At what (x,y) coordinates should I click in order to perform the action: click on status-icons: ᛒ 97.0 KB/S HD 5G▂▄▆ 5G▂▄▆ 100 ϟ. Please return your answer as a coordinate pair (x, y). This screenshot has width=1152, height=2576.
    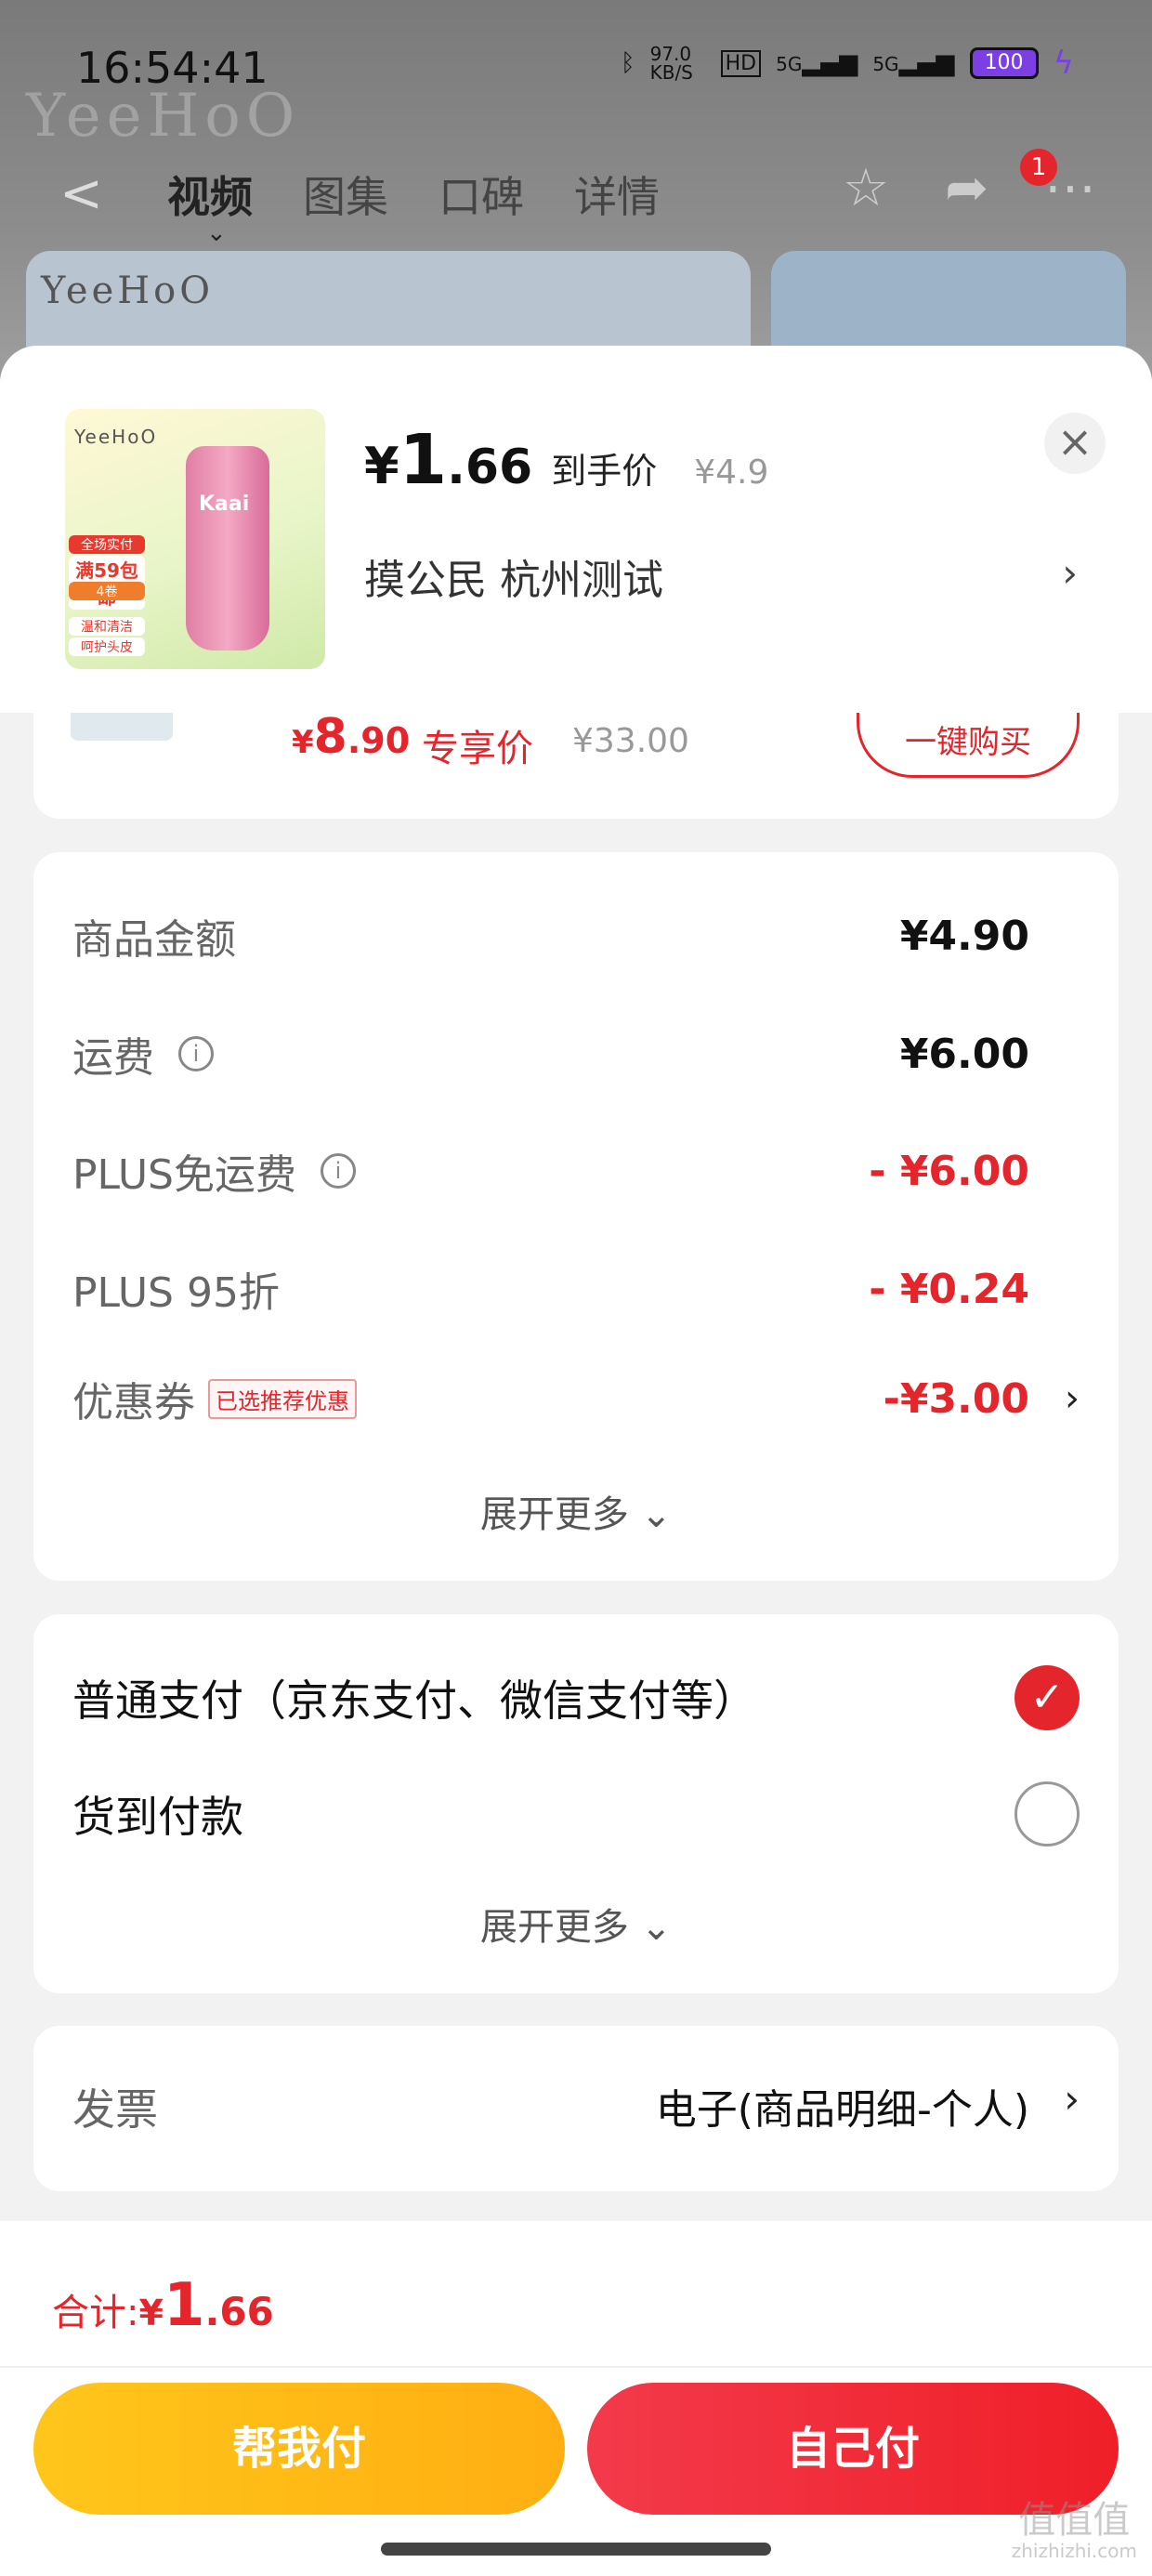
    Looking at the image, I should click on (847, 63).